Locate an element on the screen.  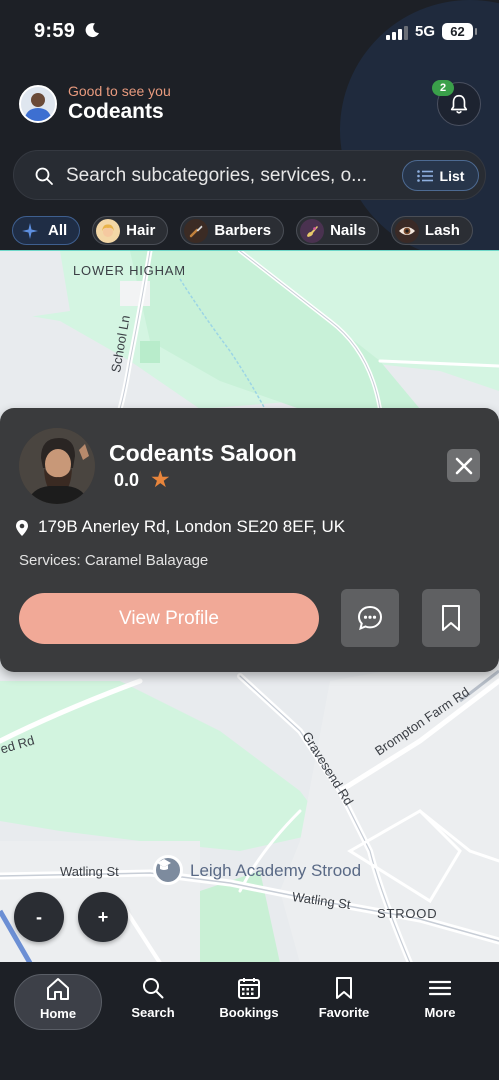
nav-label: Home is located at coordinates (58, 1013).